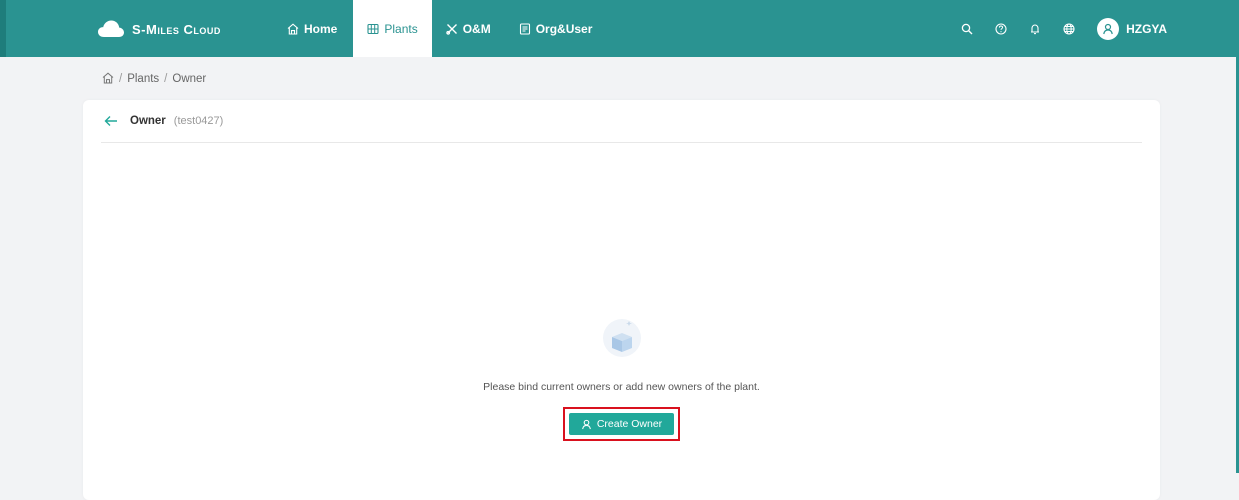  I want to click on nav-item-home: Home, so click(312, 28).